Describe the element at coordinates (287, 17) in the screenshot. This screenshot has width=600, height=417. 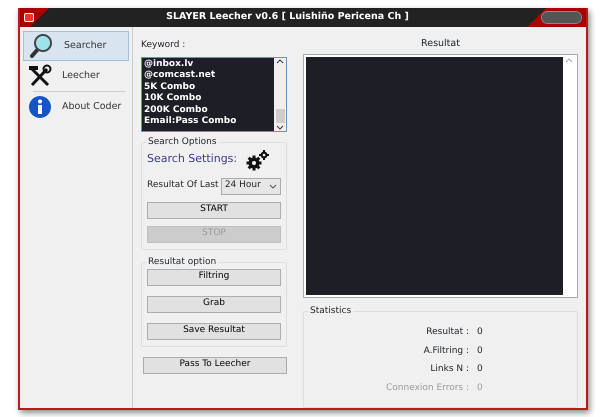
I see `window-title: SLAYER Leecher v0.6 [ Luishiño Pericena Ch ]` at that location.